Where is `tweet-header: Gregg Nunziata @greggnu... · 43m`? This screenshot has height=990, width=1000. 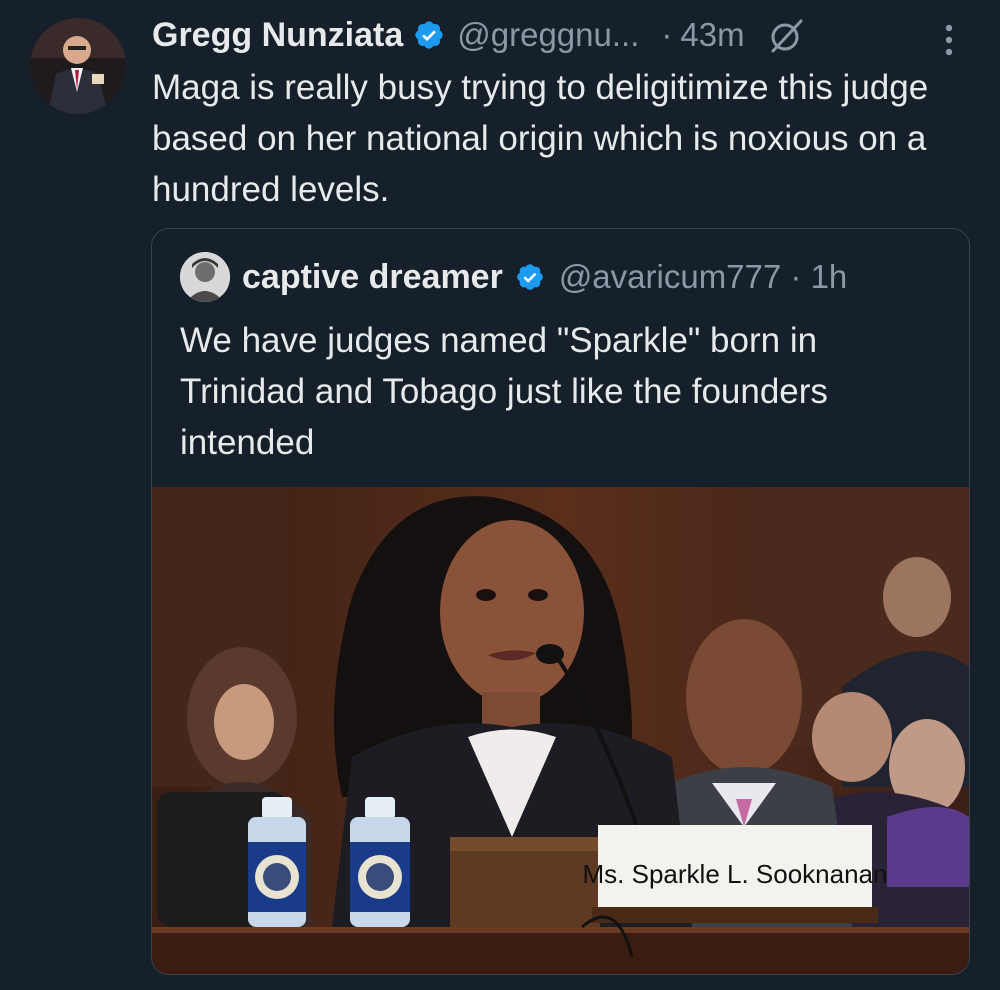 tweet-header: Gregg Nunziata @greggnu... · 43m is located at coordinates (480, 35).